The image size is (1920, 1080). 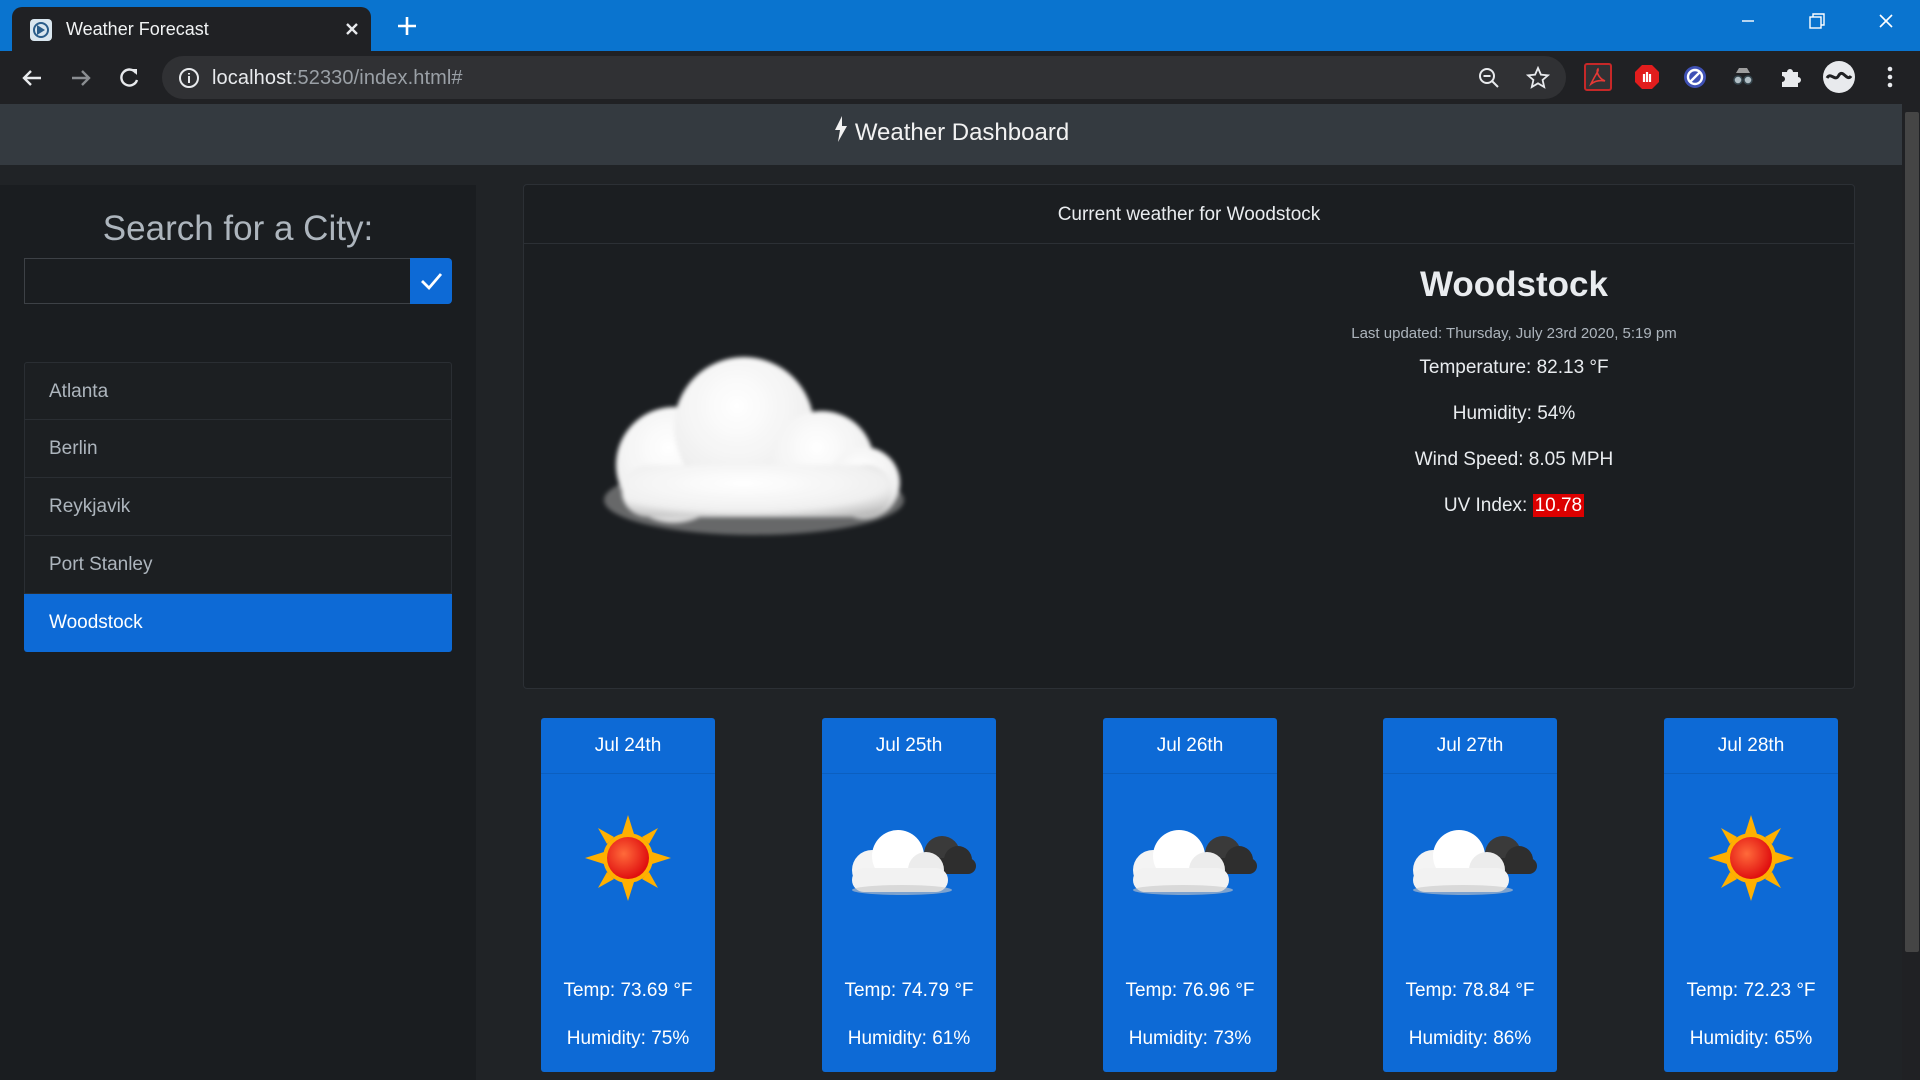 What do you see at coordinates (238, 623) in the screenshot?
I see `city-item-woodstock: Woodstock` at bounding box center [238, 623].